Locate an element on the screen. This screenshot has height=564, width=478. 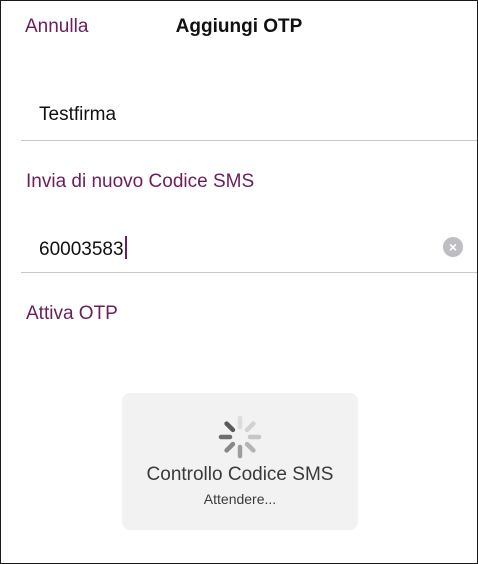
hud-title: Controllo Codice SMS is located at coordinates (240, 474).